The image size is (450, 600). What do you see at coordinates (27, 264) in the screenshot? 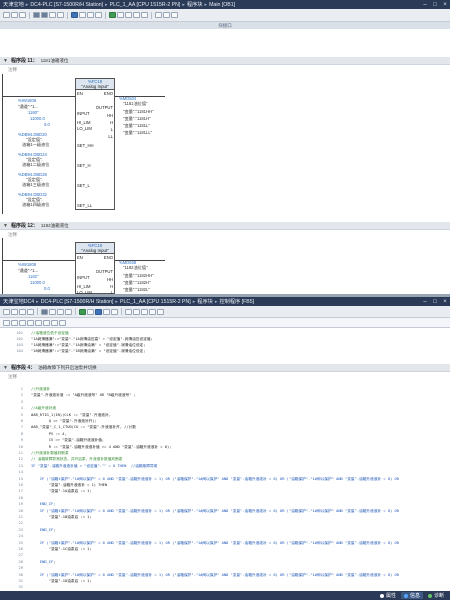
I see `operand-address: %IW1808` at bounding box center [27, 264].